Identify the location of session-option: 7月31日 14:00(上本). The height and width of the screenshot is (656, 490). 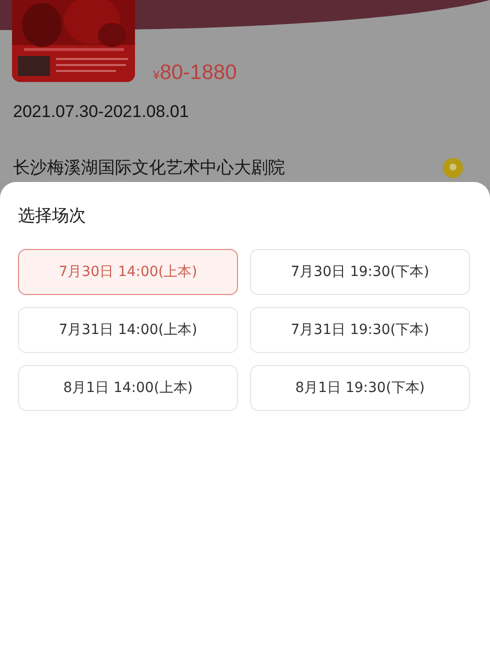
(128, 330).